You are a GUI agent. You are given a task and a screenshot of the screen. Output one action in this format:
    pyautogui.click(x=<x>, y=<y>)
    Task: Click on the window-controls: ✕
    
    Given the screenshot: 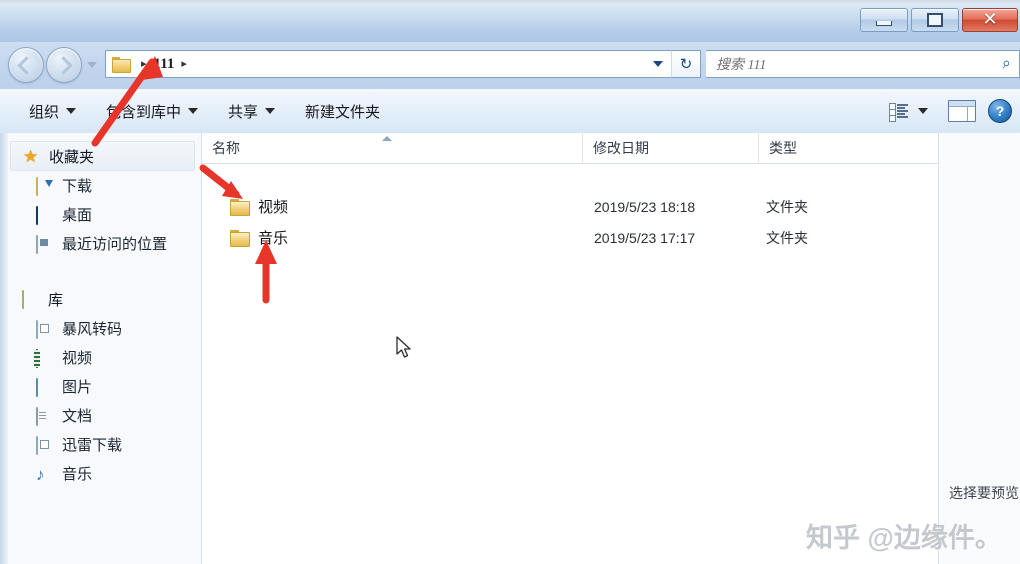 What is the action you would take?
    pyautogui.click(x=939, y=20)
    